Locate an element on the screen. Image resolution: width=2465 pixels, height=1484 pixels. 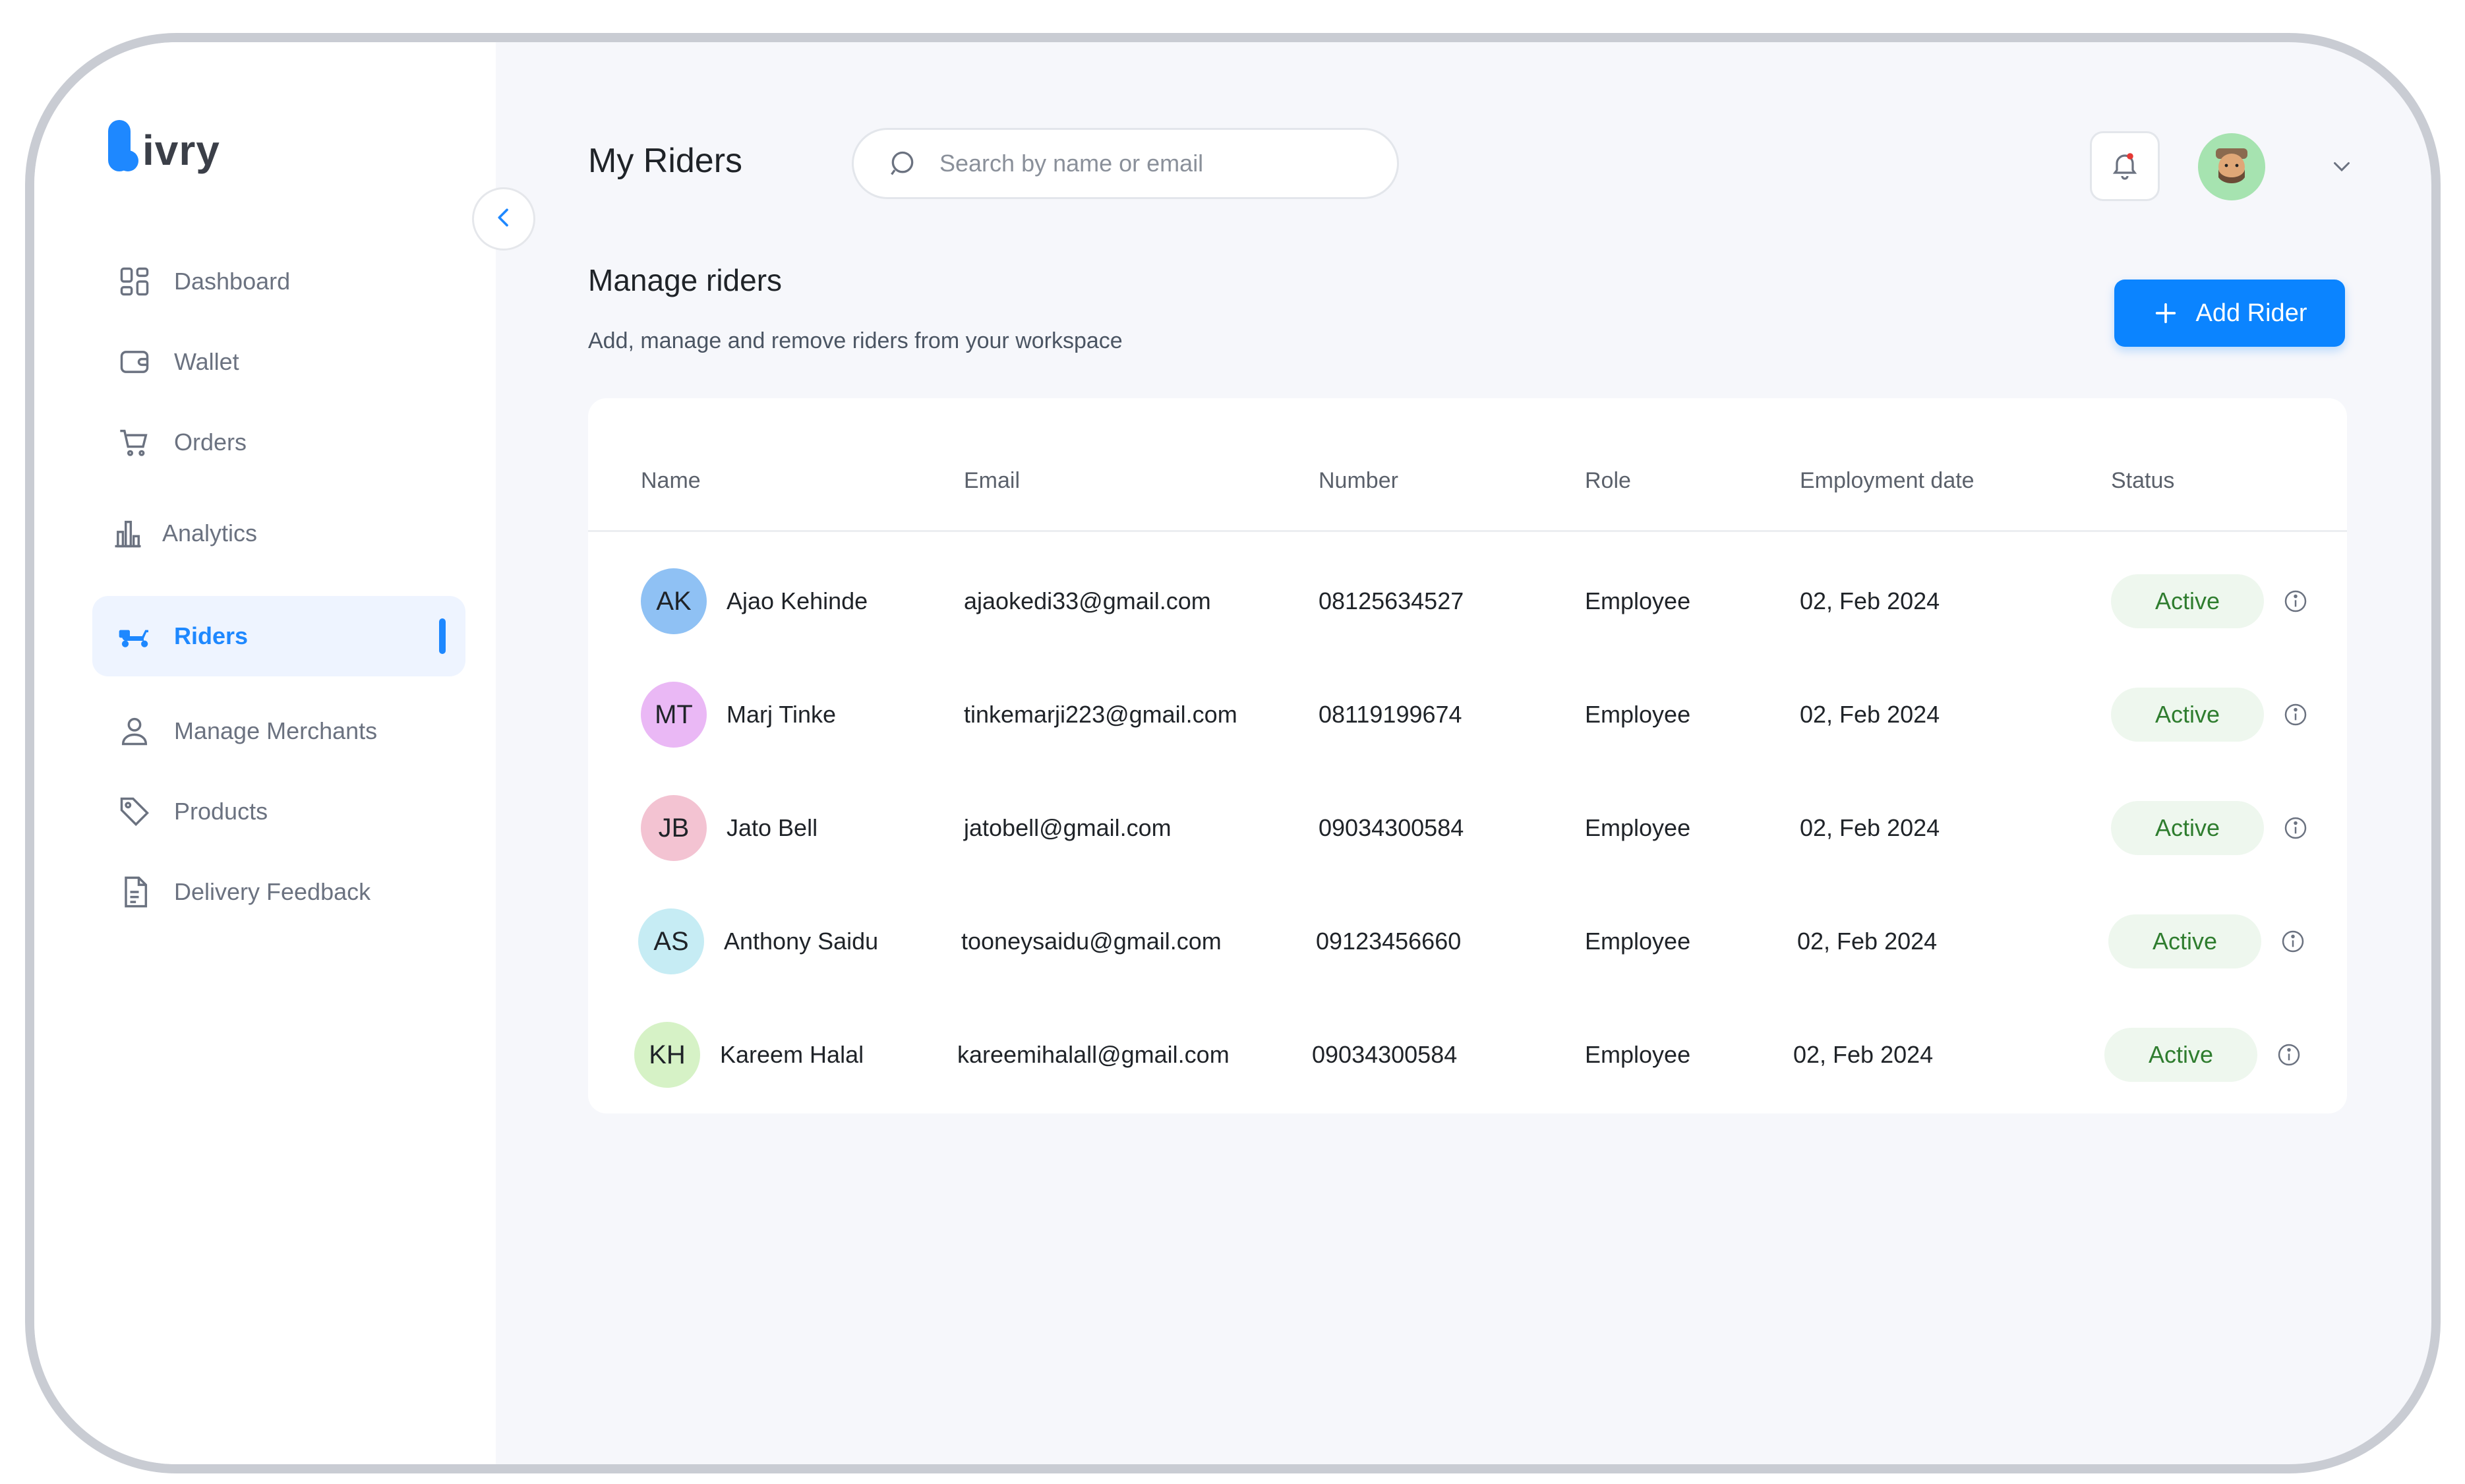
rider-name-cell: MT Marj Tinke is located at coordinates (738, 715).